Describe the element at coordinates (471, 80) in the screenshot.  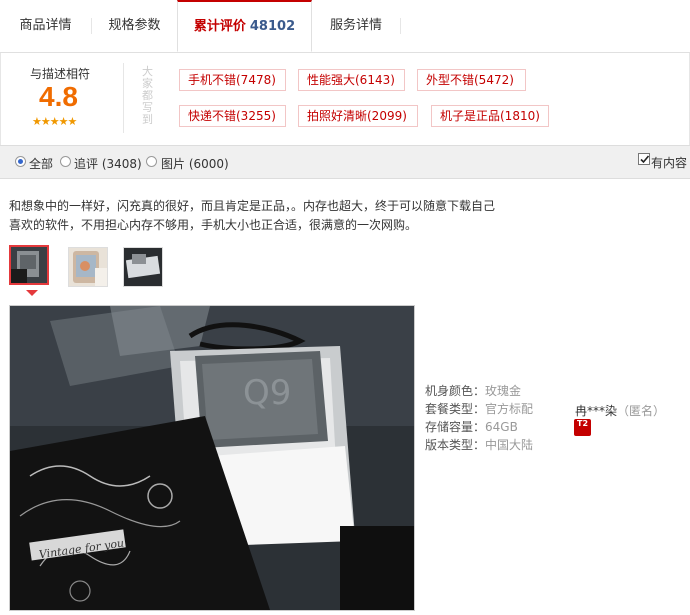
I see `tag-appearance: 外型不错(5472)` at that location.